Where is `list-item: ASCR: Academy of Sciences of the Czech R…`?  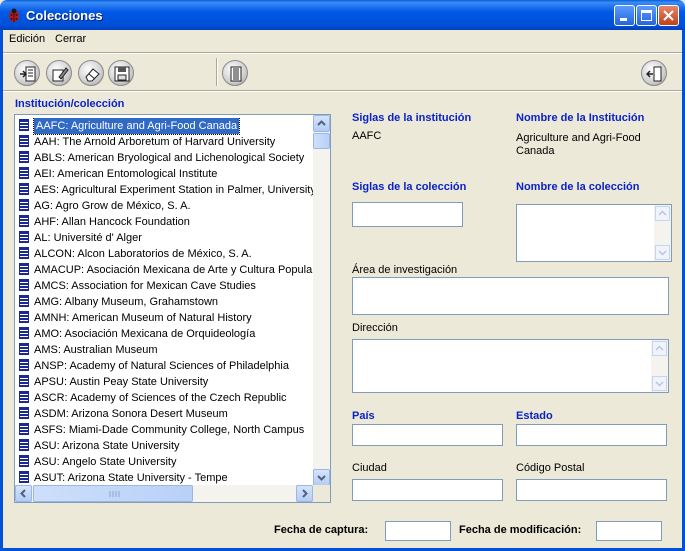
list-item: ASCR: Academy of Sciences of the Czech R… is located at coordinates (164, 398).